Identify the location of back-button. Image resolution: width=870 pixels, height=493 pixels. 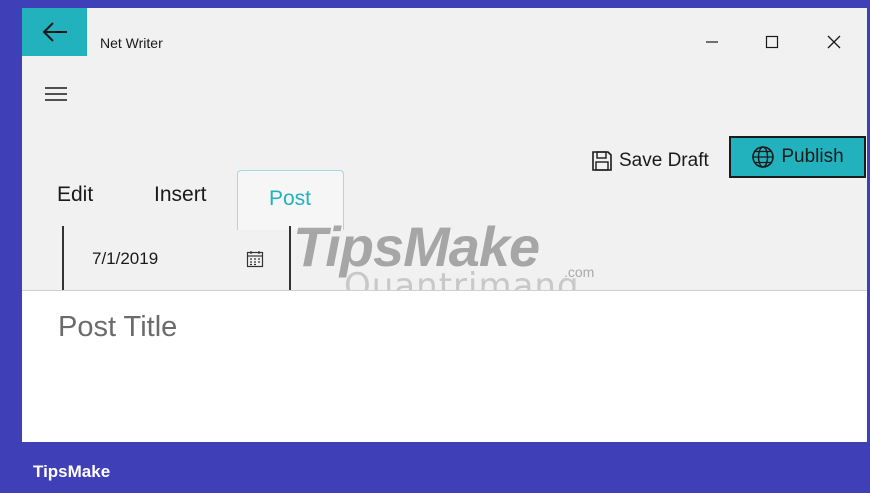
(54, 32).